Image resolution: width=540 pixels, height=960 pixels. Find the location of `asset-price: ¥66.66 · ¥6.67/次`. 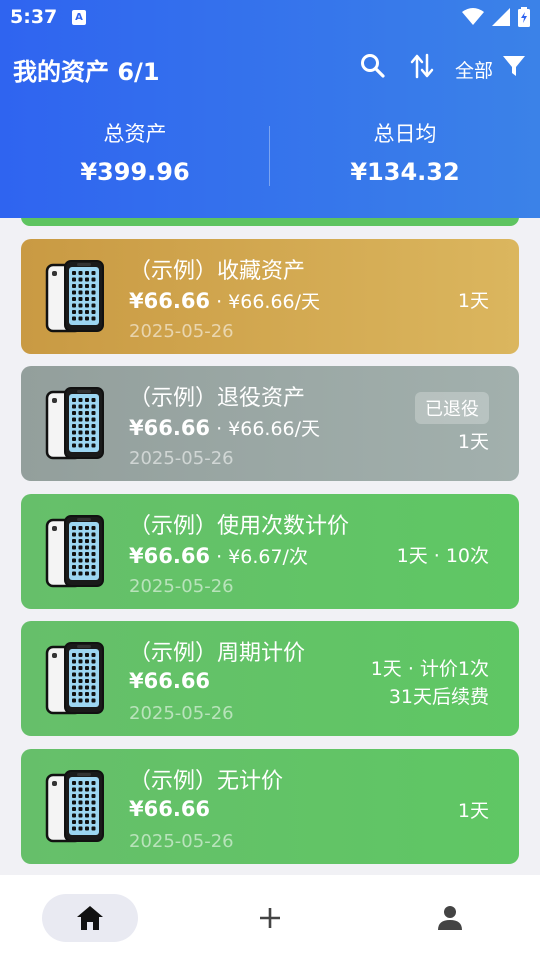

asset-price: ¥66.66 · ¥6.67/次 is located at coordinates (218, 555).